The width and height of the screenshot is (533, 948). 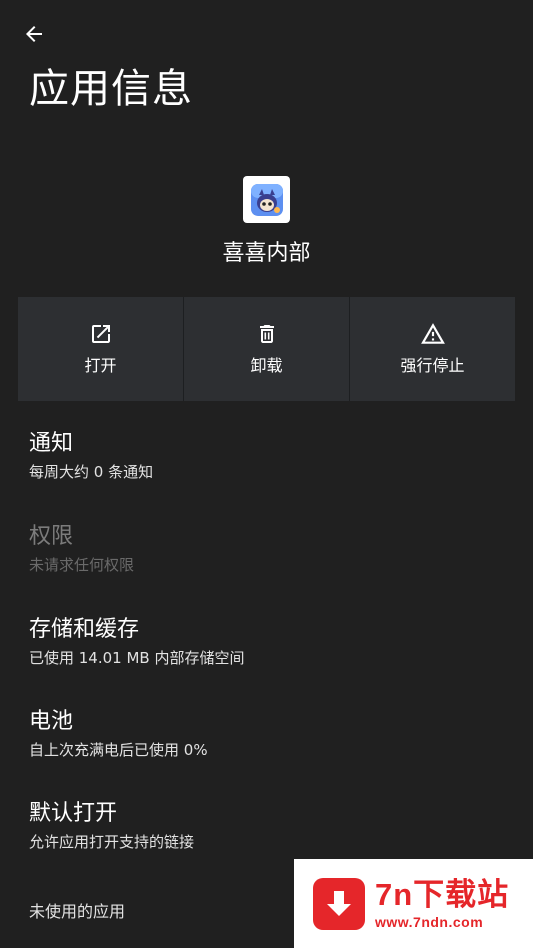 I want to click on watermark: 7n下载站 www.7ndn.com, so click(x=413, y=903).